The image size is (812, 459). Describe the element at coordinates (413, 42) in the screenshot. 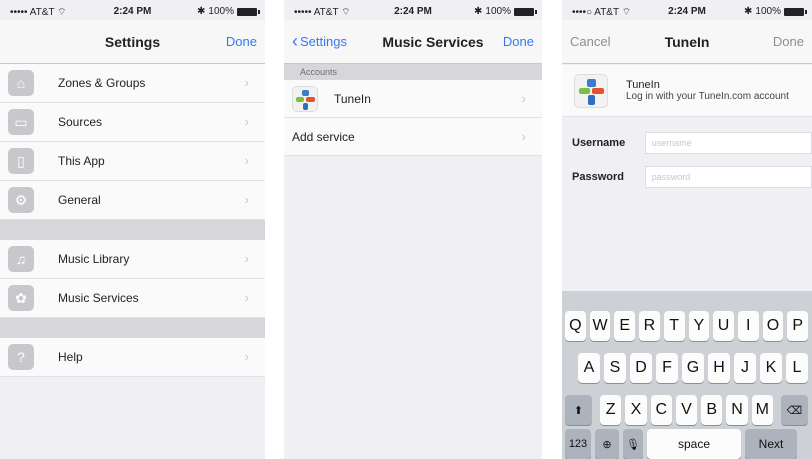

I see `nav-bar: ‹ Settings Music Services Done` at that location.